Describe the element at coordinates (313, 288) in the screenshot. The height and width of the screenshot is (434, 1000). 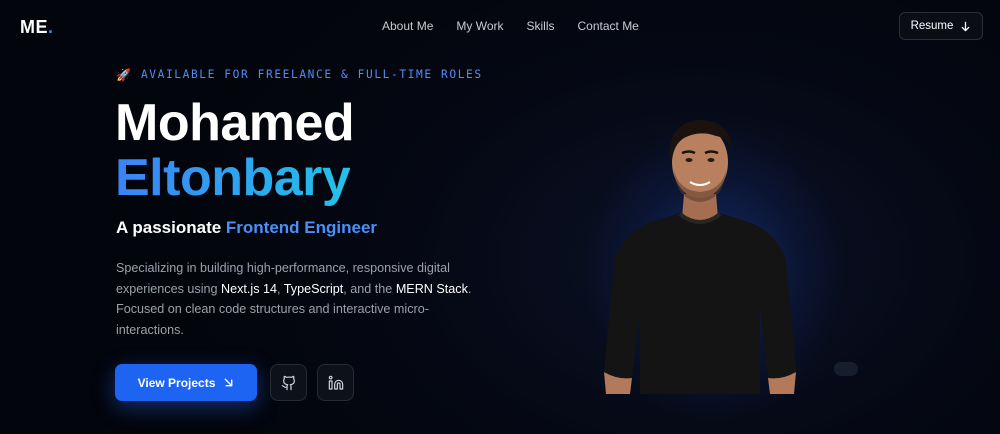
I see `tech-typescript: TypeScript` at that location.